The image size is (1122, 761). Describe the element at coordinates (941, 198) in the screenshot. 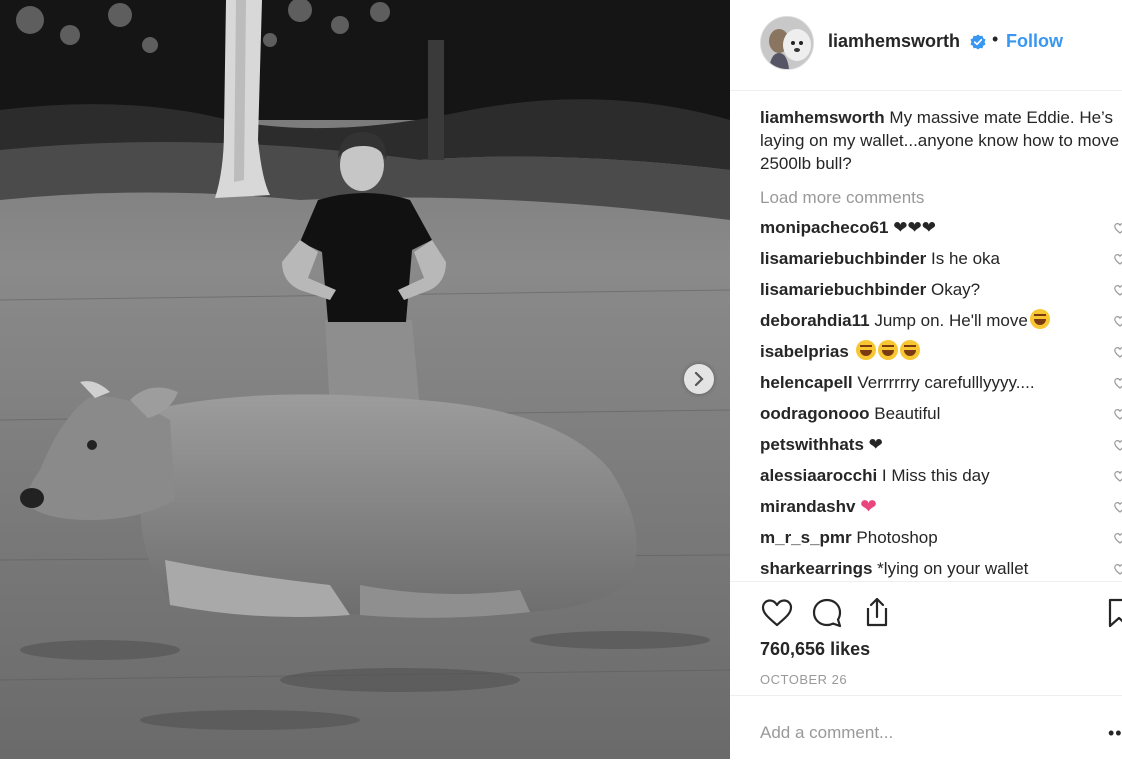

I see `load-more-comments-button: Load more comments` at that location.